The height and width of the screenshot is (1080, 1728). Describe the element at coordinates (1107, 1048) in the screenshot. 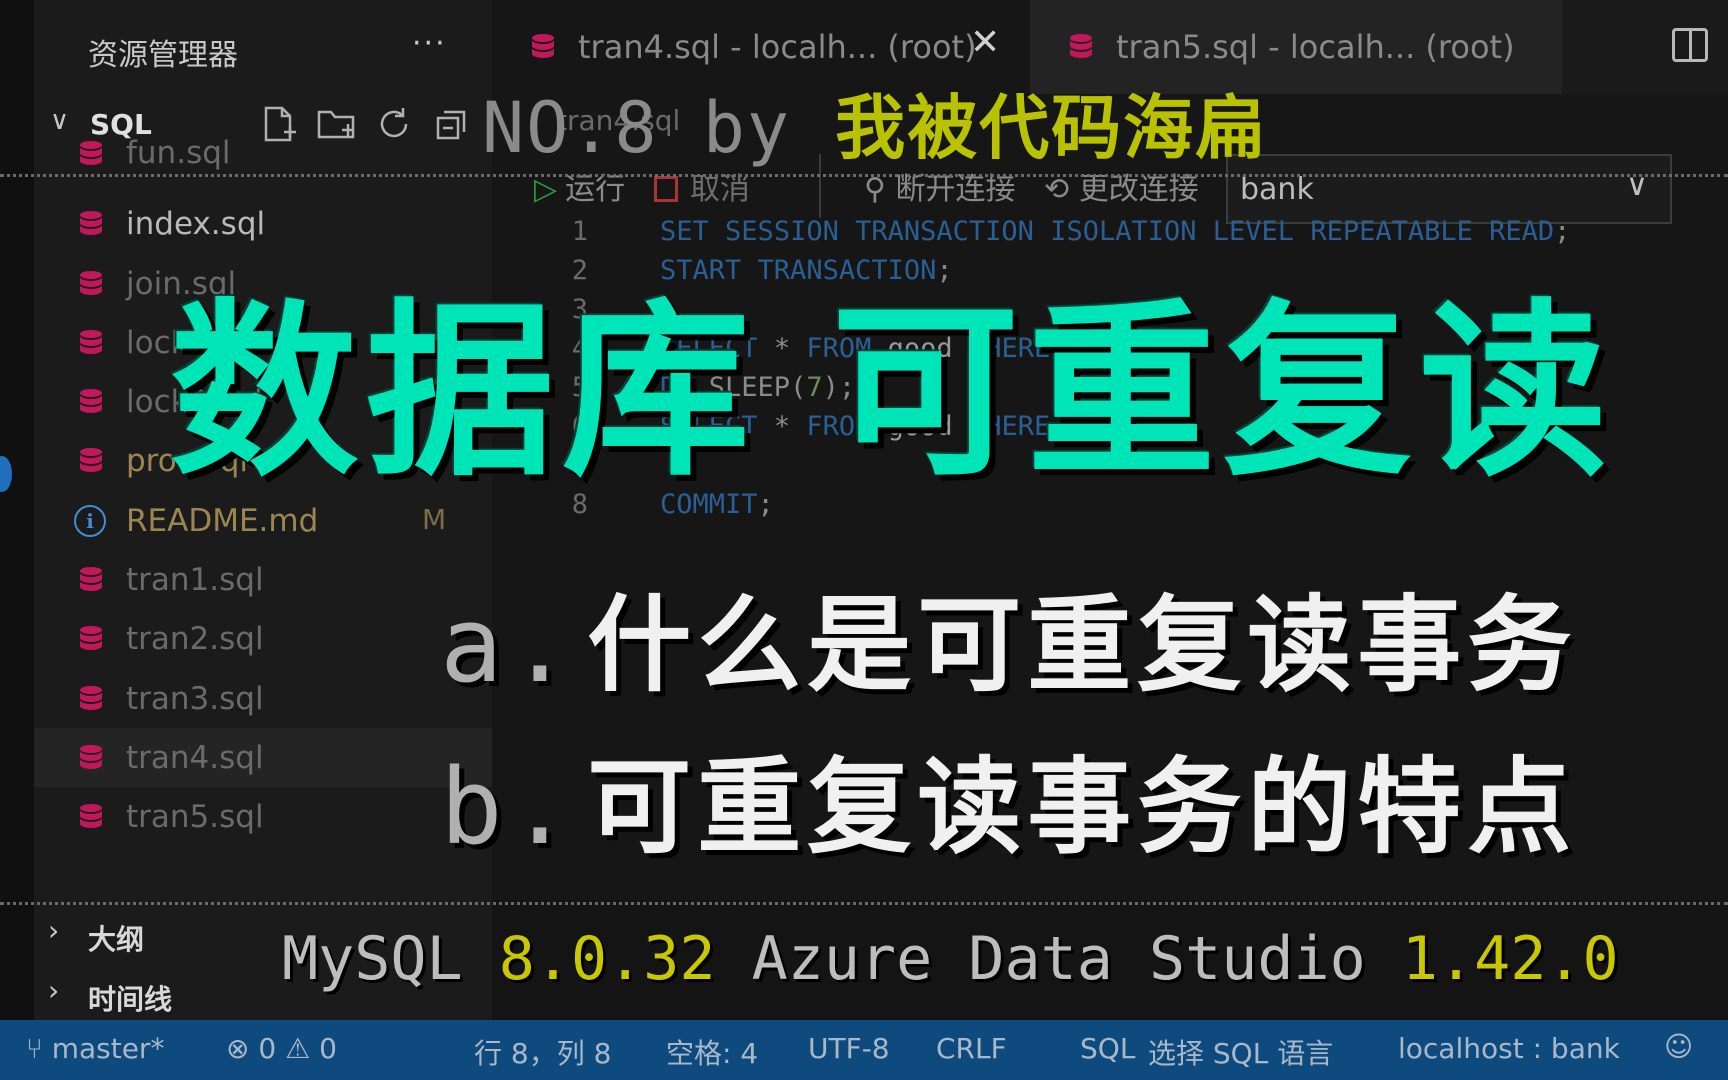

I see `language-mode: SQL` at that location.